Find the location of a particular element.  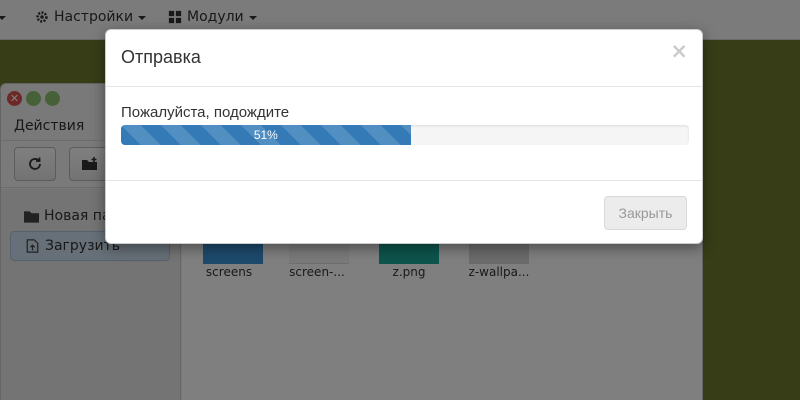

dialog-footer: Закрыть is located at coordinates (404, 211).